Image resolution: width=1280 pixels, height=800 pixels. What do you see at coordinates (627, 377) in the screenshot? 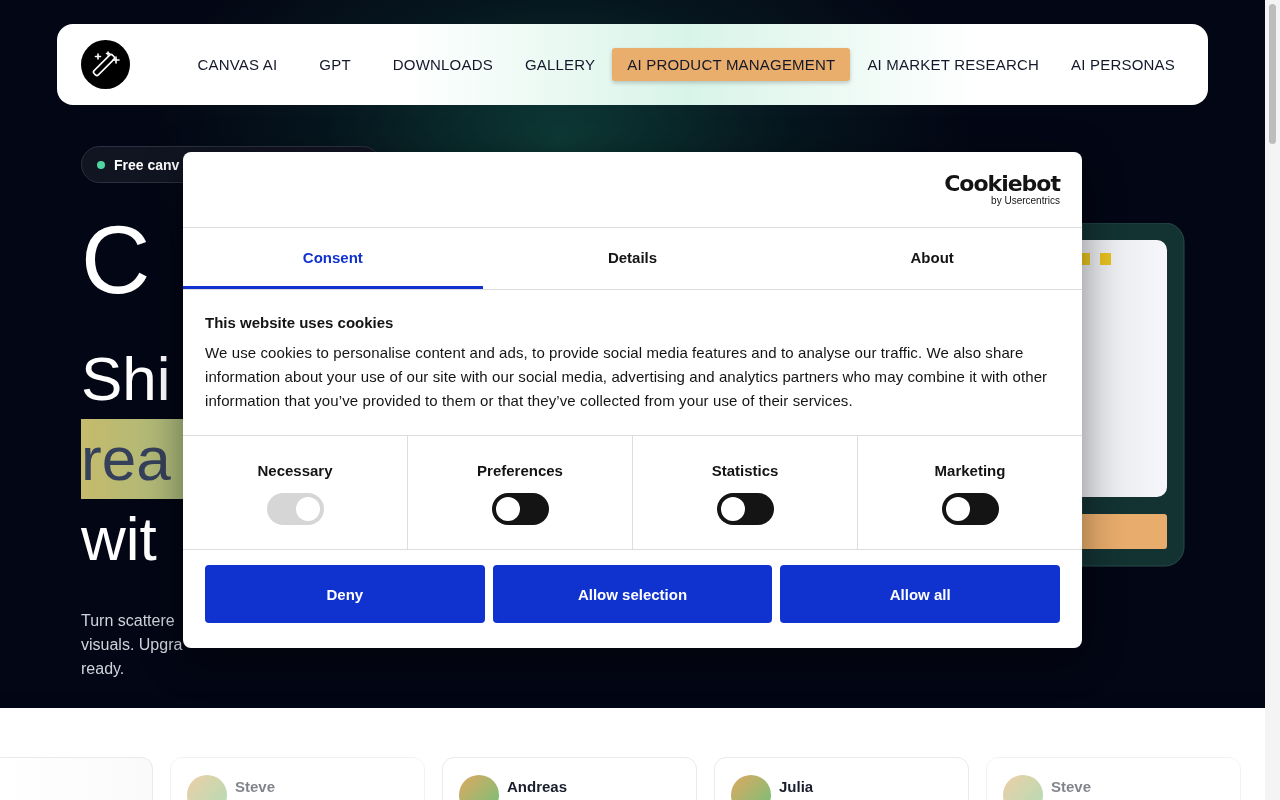
I see `dialog-text: We use cookies to personalise content and ads, to provide social media features and to analyse our traffic. We also share information about your use of our site with our social media, advertising and analytics partners who may combine it with other information that you’ve provided to them or that they’ve collected from your use of their services.` at bounding box center [627, 377].